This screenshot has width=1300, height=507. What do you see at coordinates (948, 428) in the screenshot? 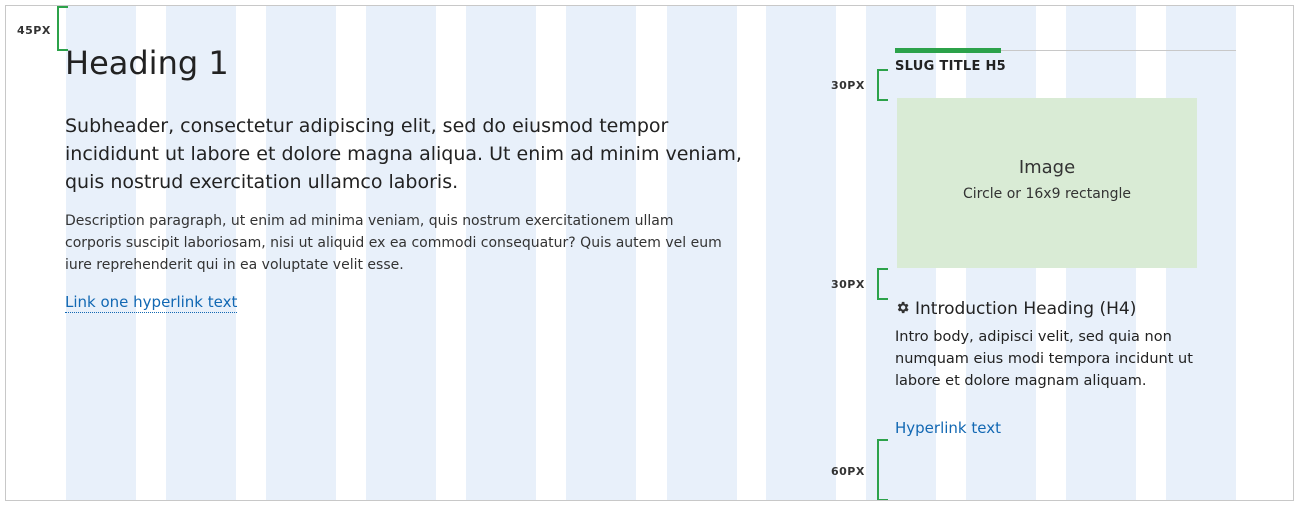
I see `hyperlink-secondary: Hyperlink text` at bounding box center [948, 428].